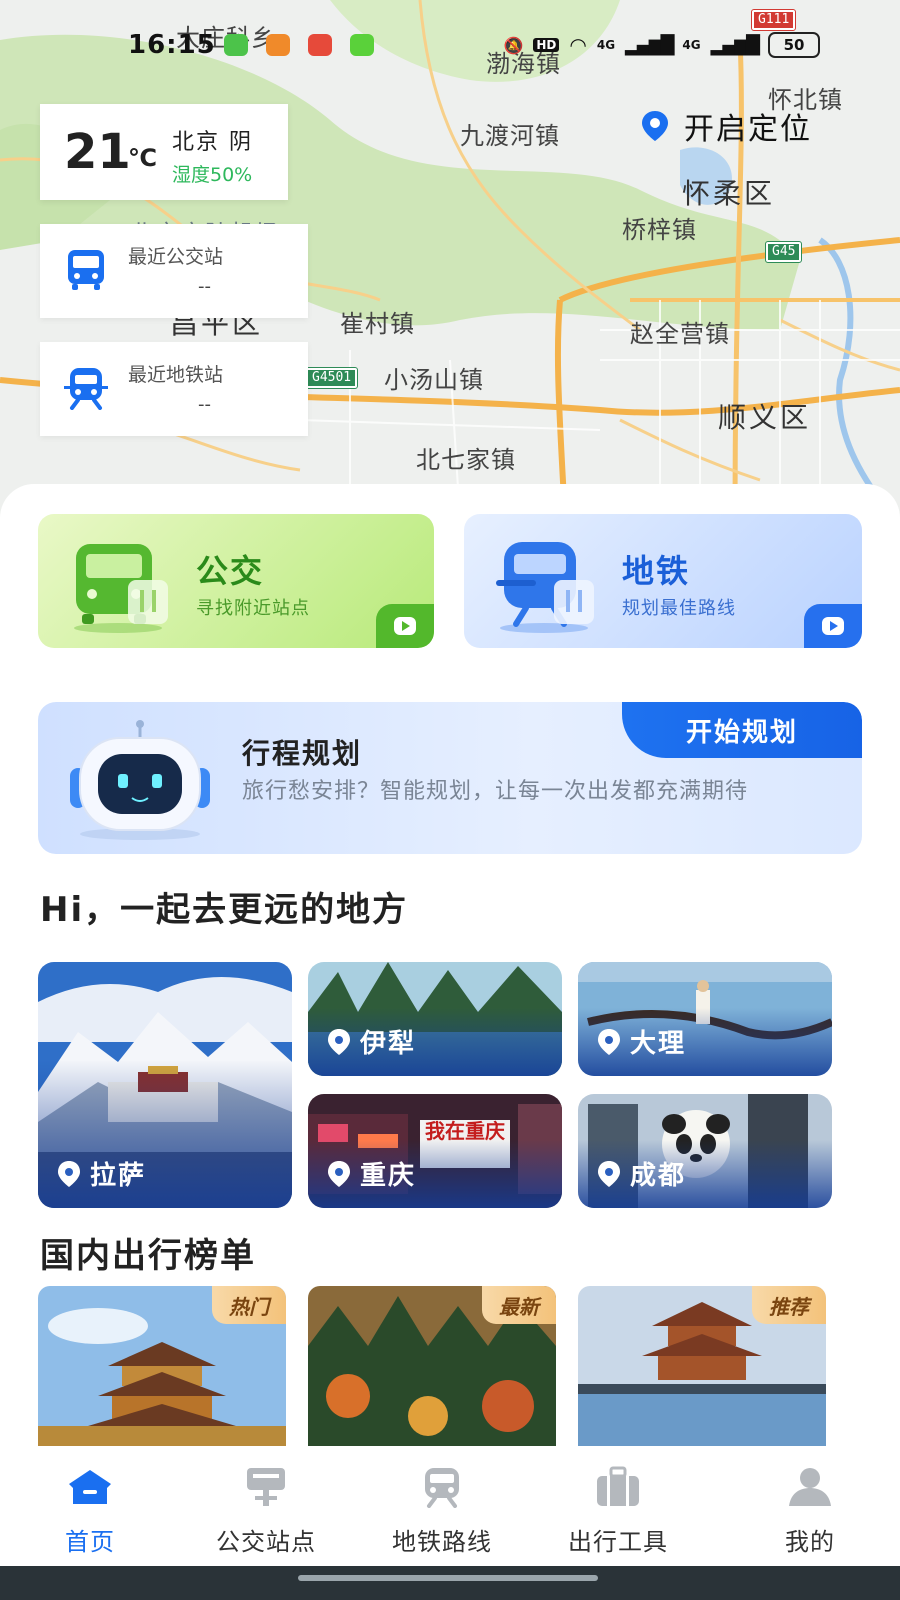 Image resolution: width=900 pixels, height=1600 pixels. Describe the element at coordinates (748, 129) in the screenshot. I see `enable-location-label: 开启定位` at that location.